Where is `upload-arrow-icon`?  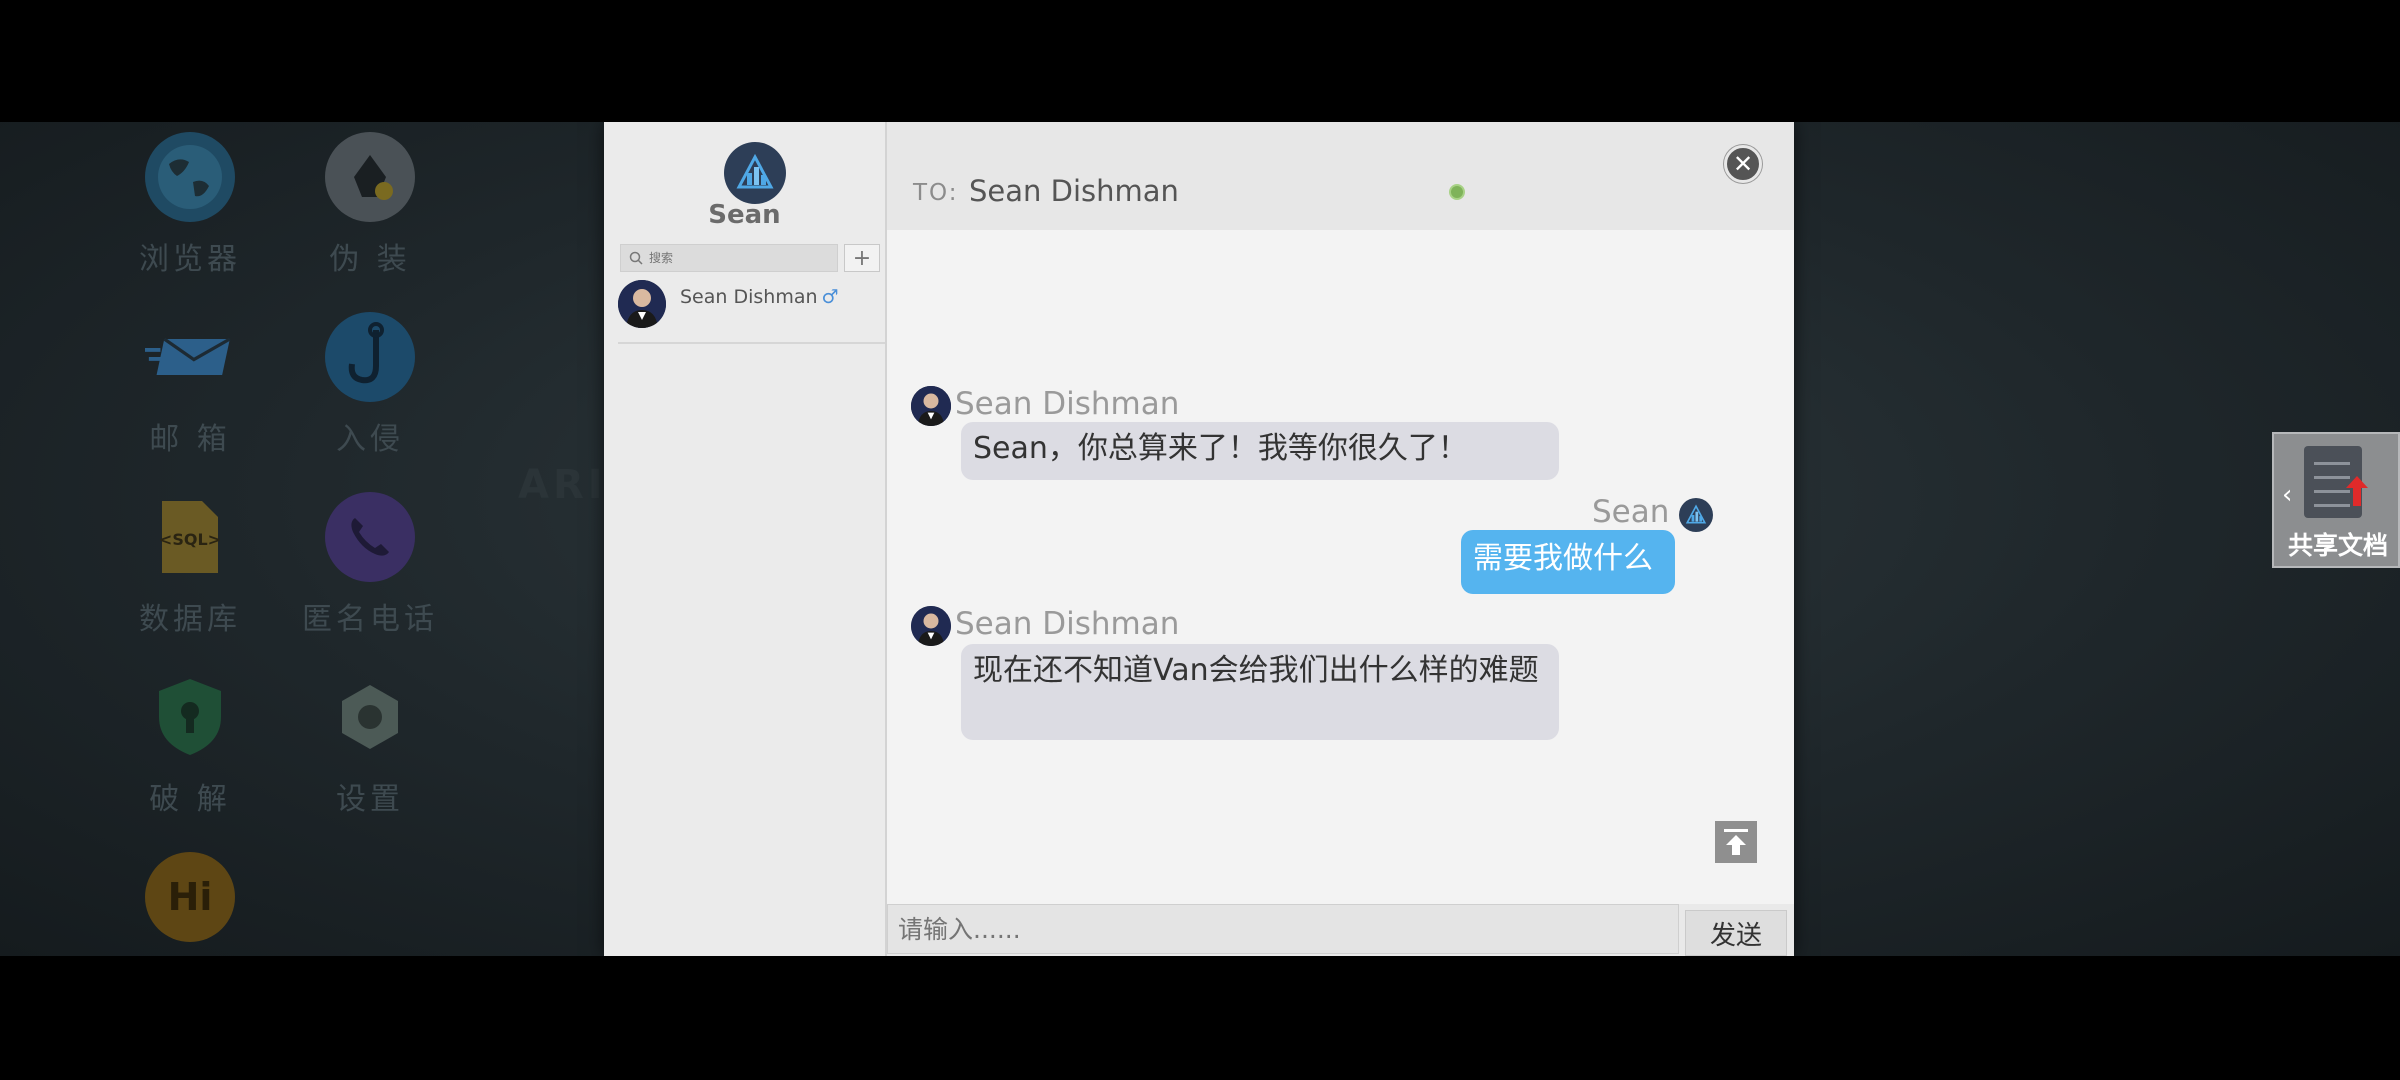 upload-arrow-icon is located at coordinates (2357, 491).